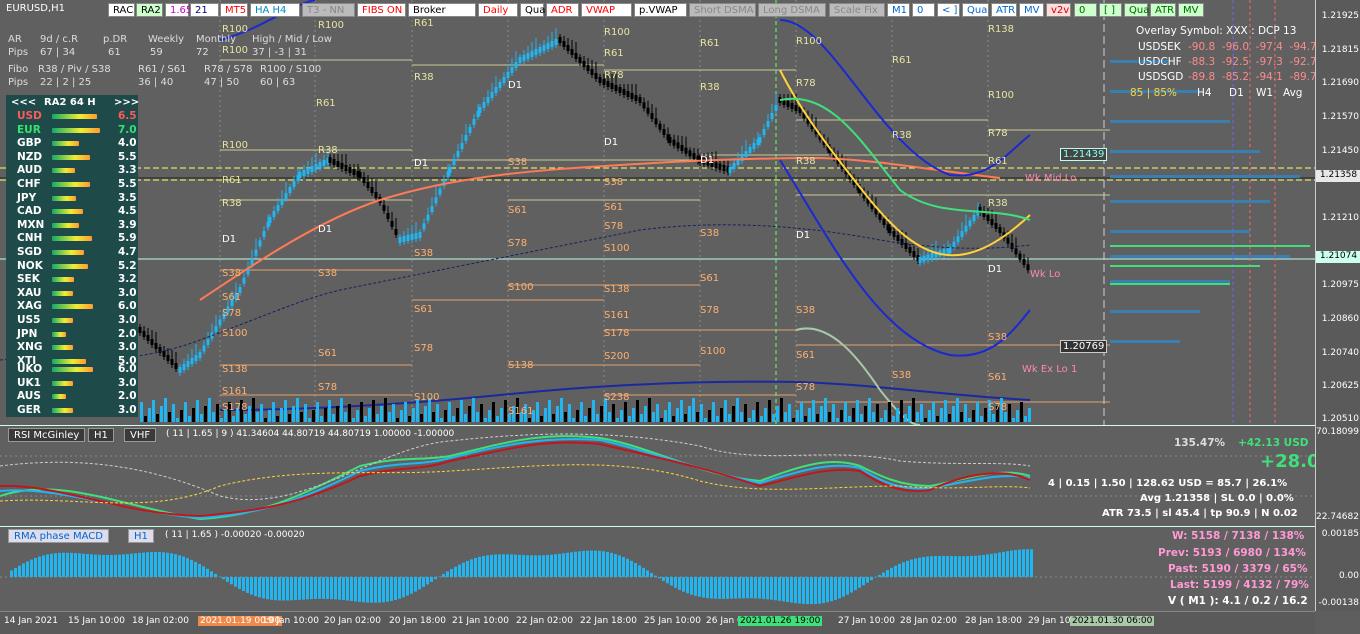  I want to click on strength-symbol: XAU, so click(29, 293).